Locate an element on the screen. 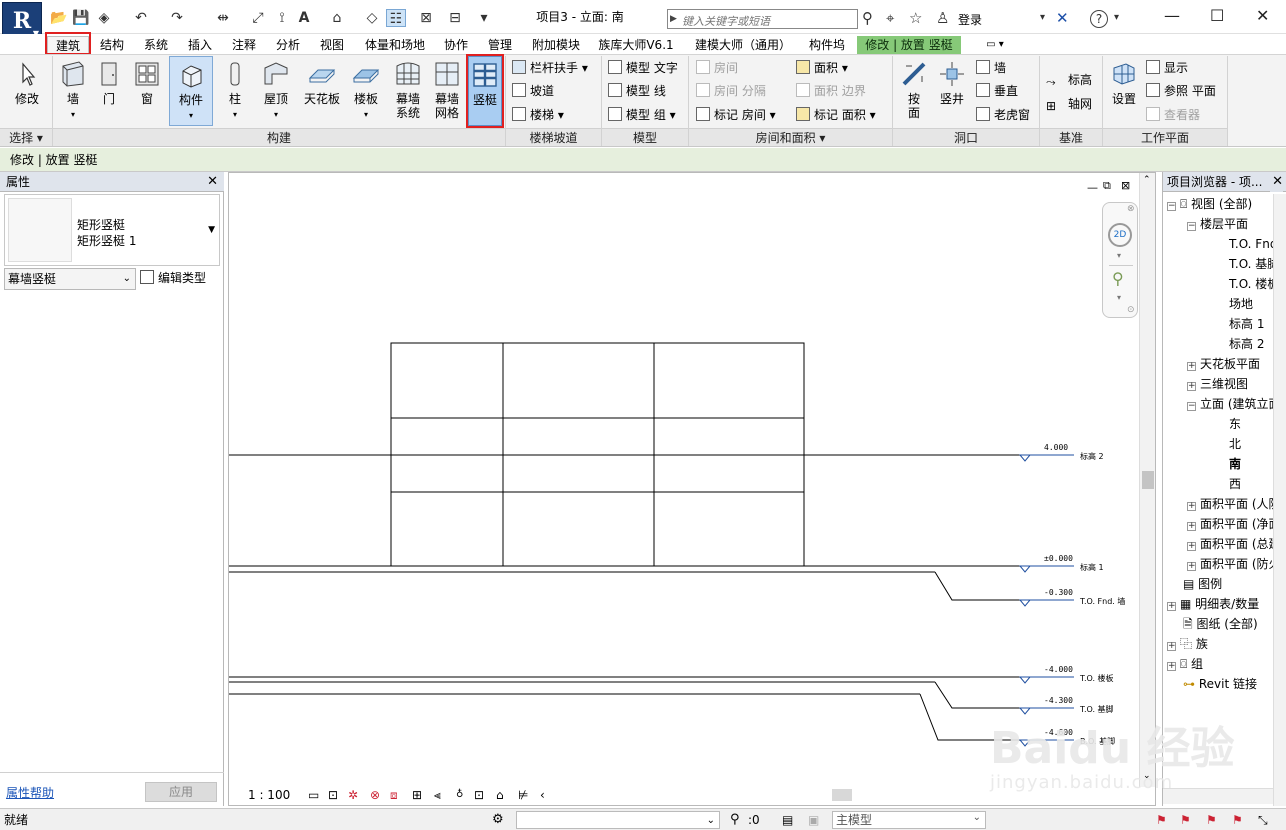 This screenshot has height=830, width=1286. model-text-button: 模型 文字 is located at coordinates (643, 68).